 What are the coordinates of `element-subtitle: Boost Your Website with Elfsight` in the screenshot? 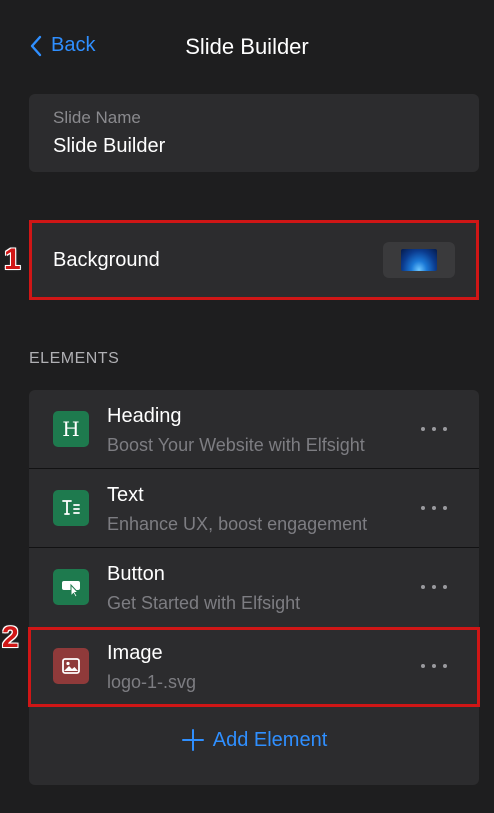 It's located at (236, 445).